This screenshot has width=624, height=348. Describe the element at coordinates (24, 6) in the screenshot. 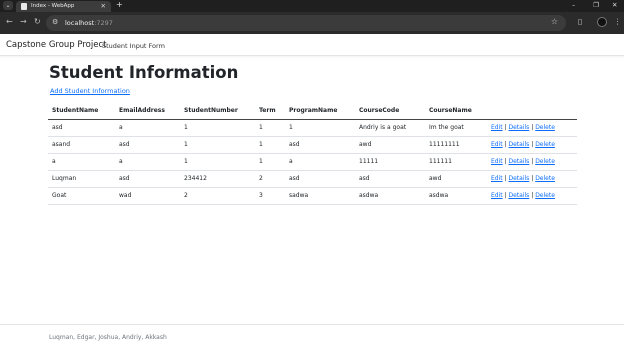

I see `page-favicon-icon` at that location.